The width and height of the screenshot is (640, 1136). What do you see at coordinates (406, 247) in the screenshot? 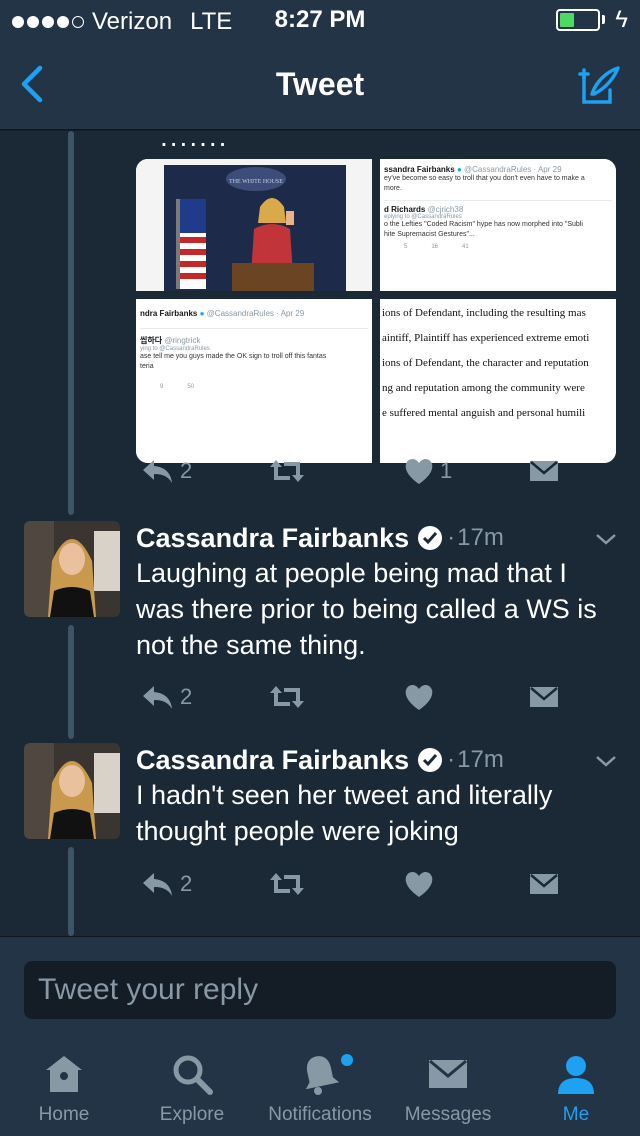
I see `embed-count: 5` at bounding box center [406, 247].